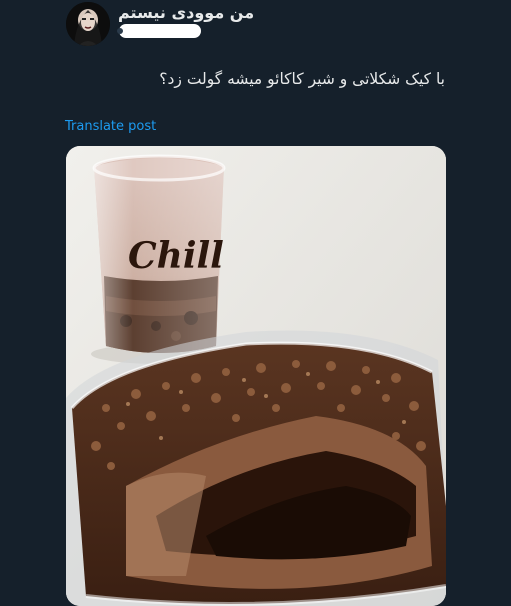 The width and height of the screenshot is (511, 606). I want to click on translate-post-link: Translate post, so click(110, 126).